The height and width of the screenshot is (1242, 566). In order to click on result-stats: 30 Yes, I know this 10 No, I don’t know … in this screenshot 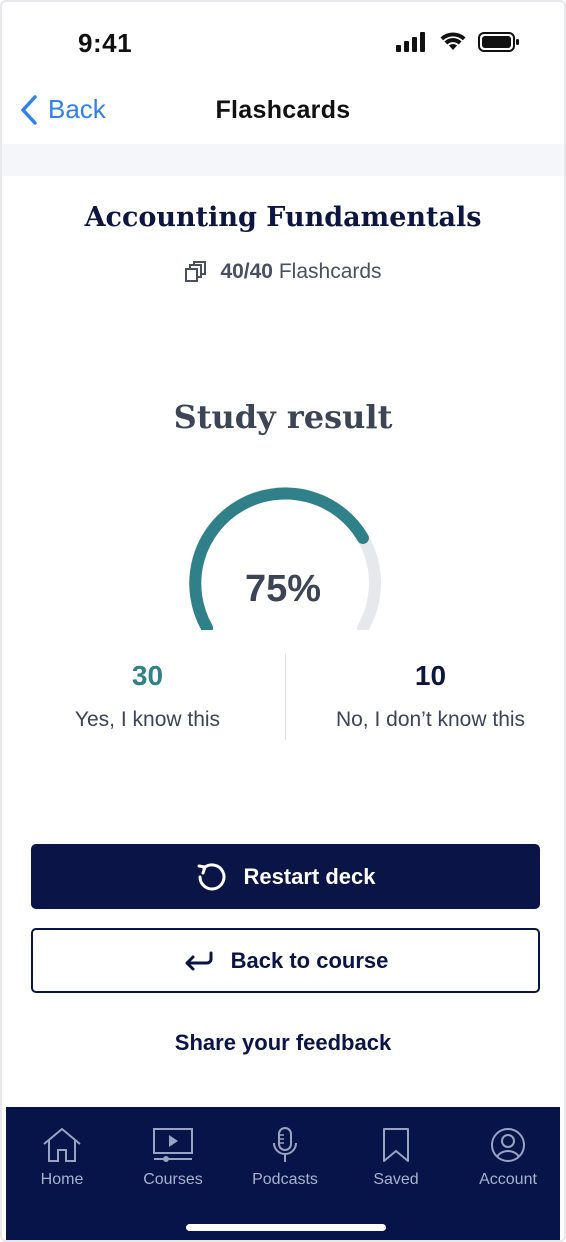, I will do `click(283, 697)`.